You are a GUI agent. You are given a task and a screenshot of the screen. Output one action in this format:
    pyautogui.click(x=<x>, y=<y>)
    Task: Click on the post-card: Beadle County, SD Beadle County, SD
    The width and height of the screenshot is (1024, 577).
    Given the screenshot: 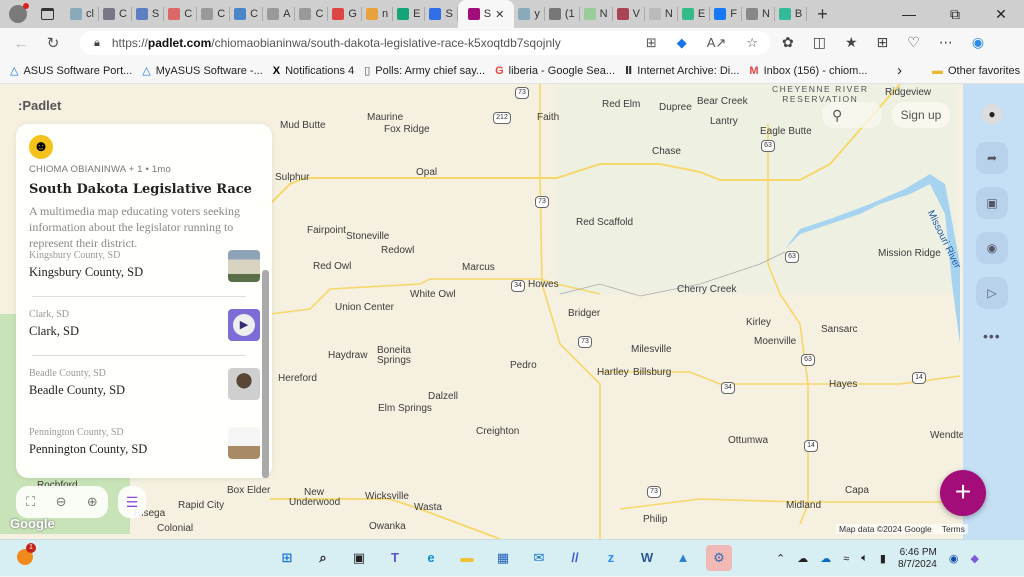 What is the action you would take?
    pyautogui.click(x=144, y=392)
    